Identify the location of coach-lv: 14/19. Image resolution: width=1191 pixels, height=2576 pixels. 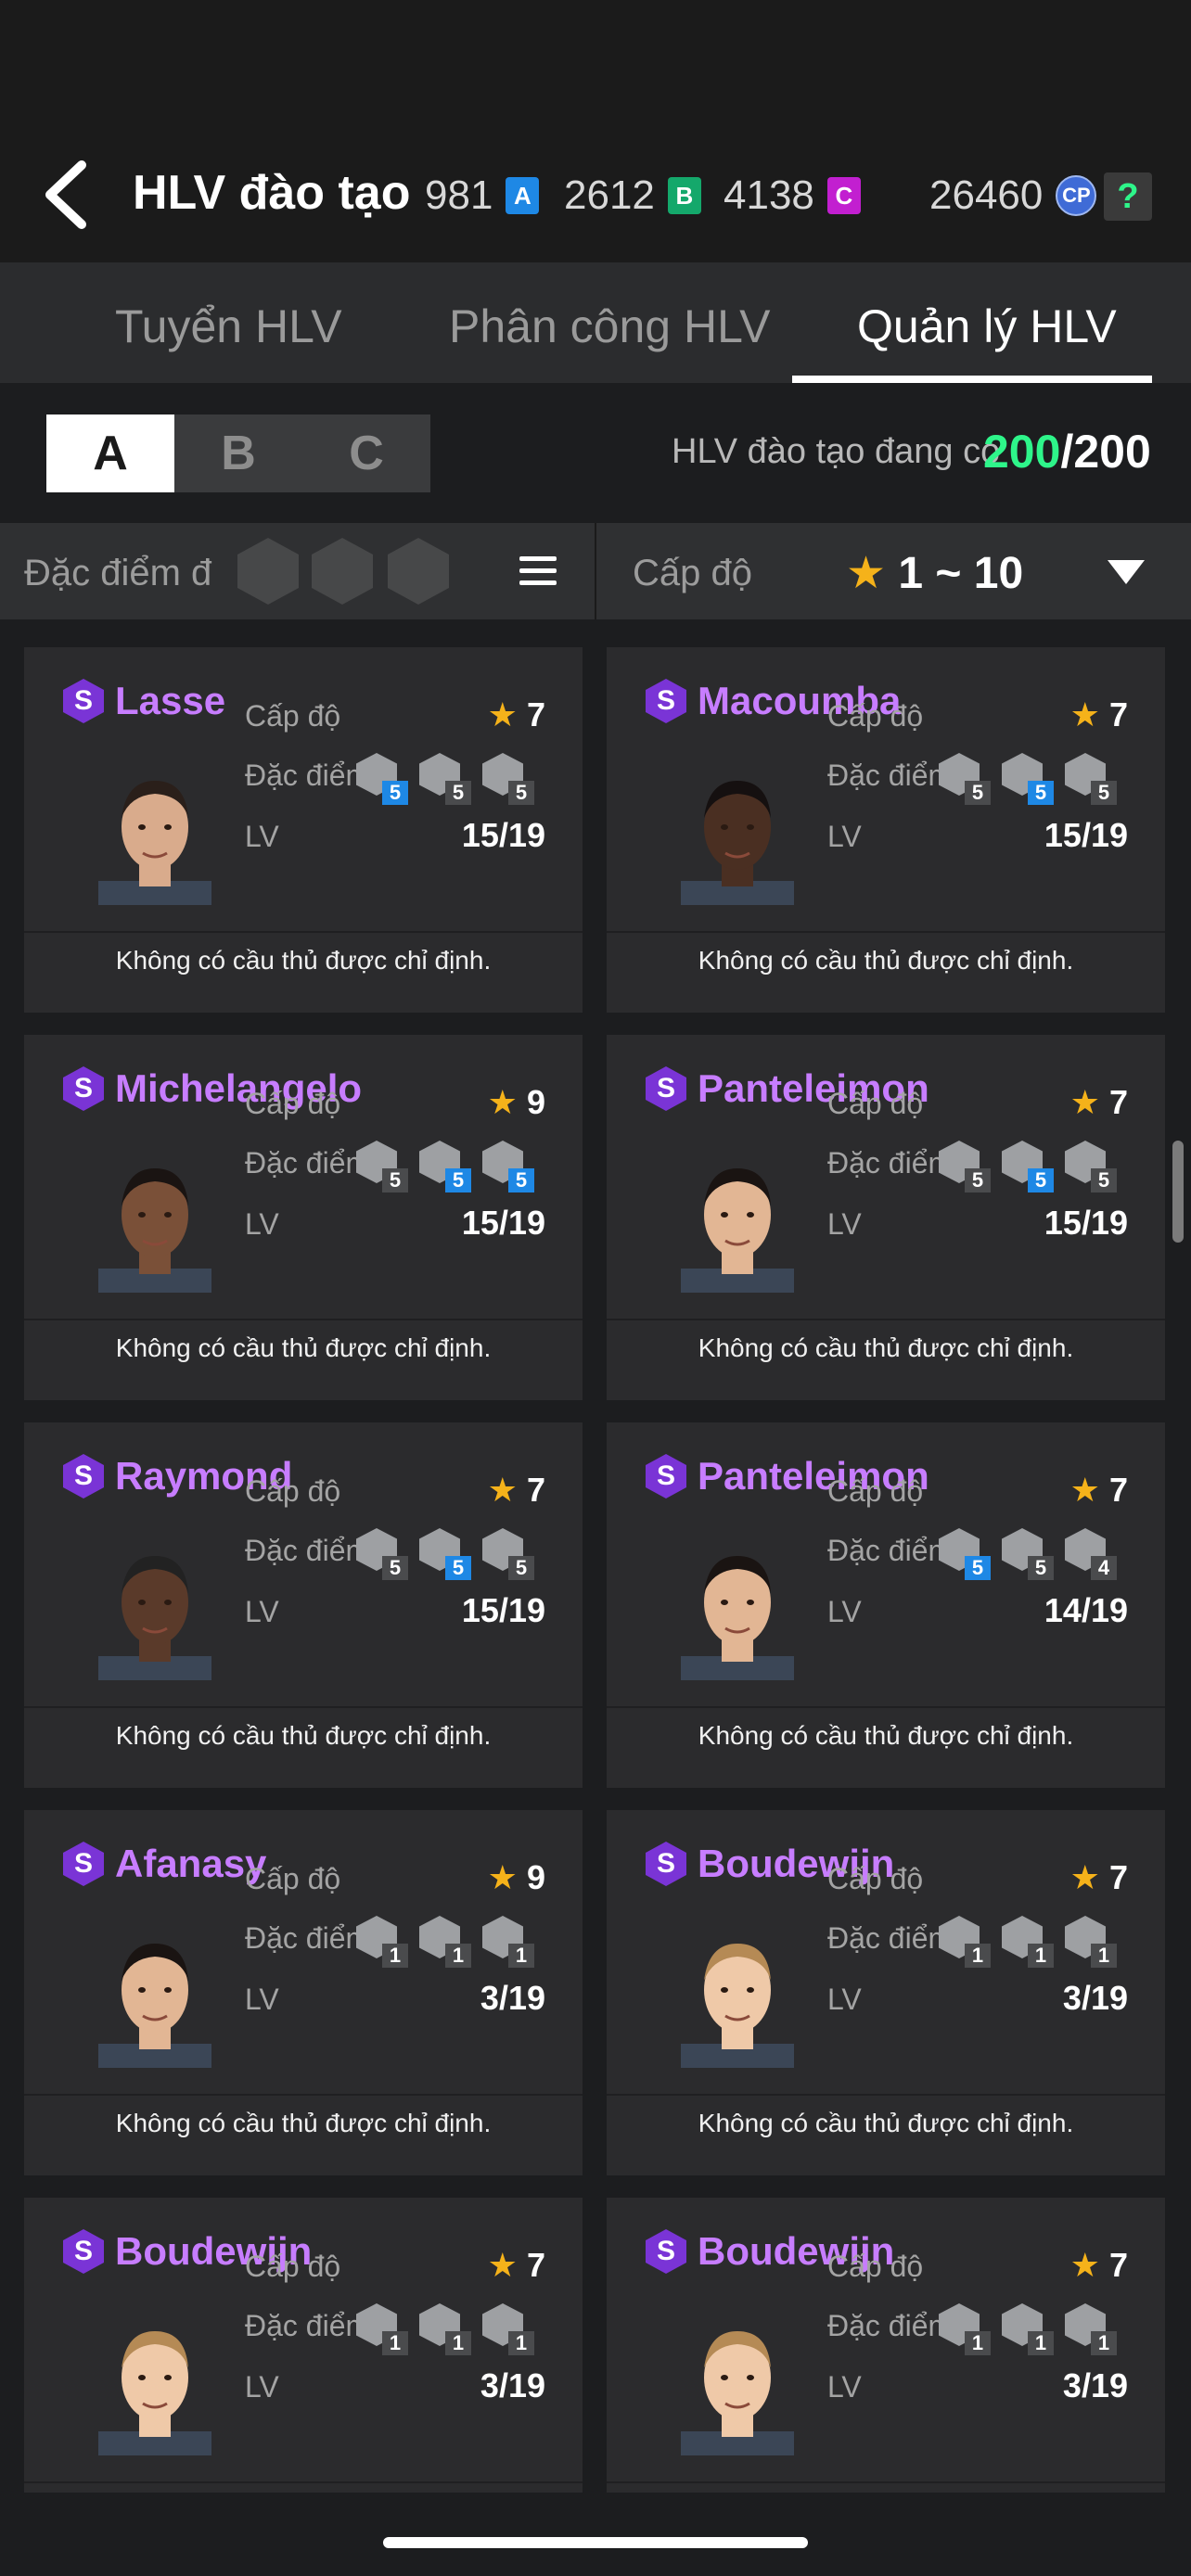
(1086, 1610).